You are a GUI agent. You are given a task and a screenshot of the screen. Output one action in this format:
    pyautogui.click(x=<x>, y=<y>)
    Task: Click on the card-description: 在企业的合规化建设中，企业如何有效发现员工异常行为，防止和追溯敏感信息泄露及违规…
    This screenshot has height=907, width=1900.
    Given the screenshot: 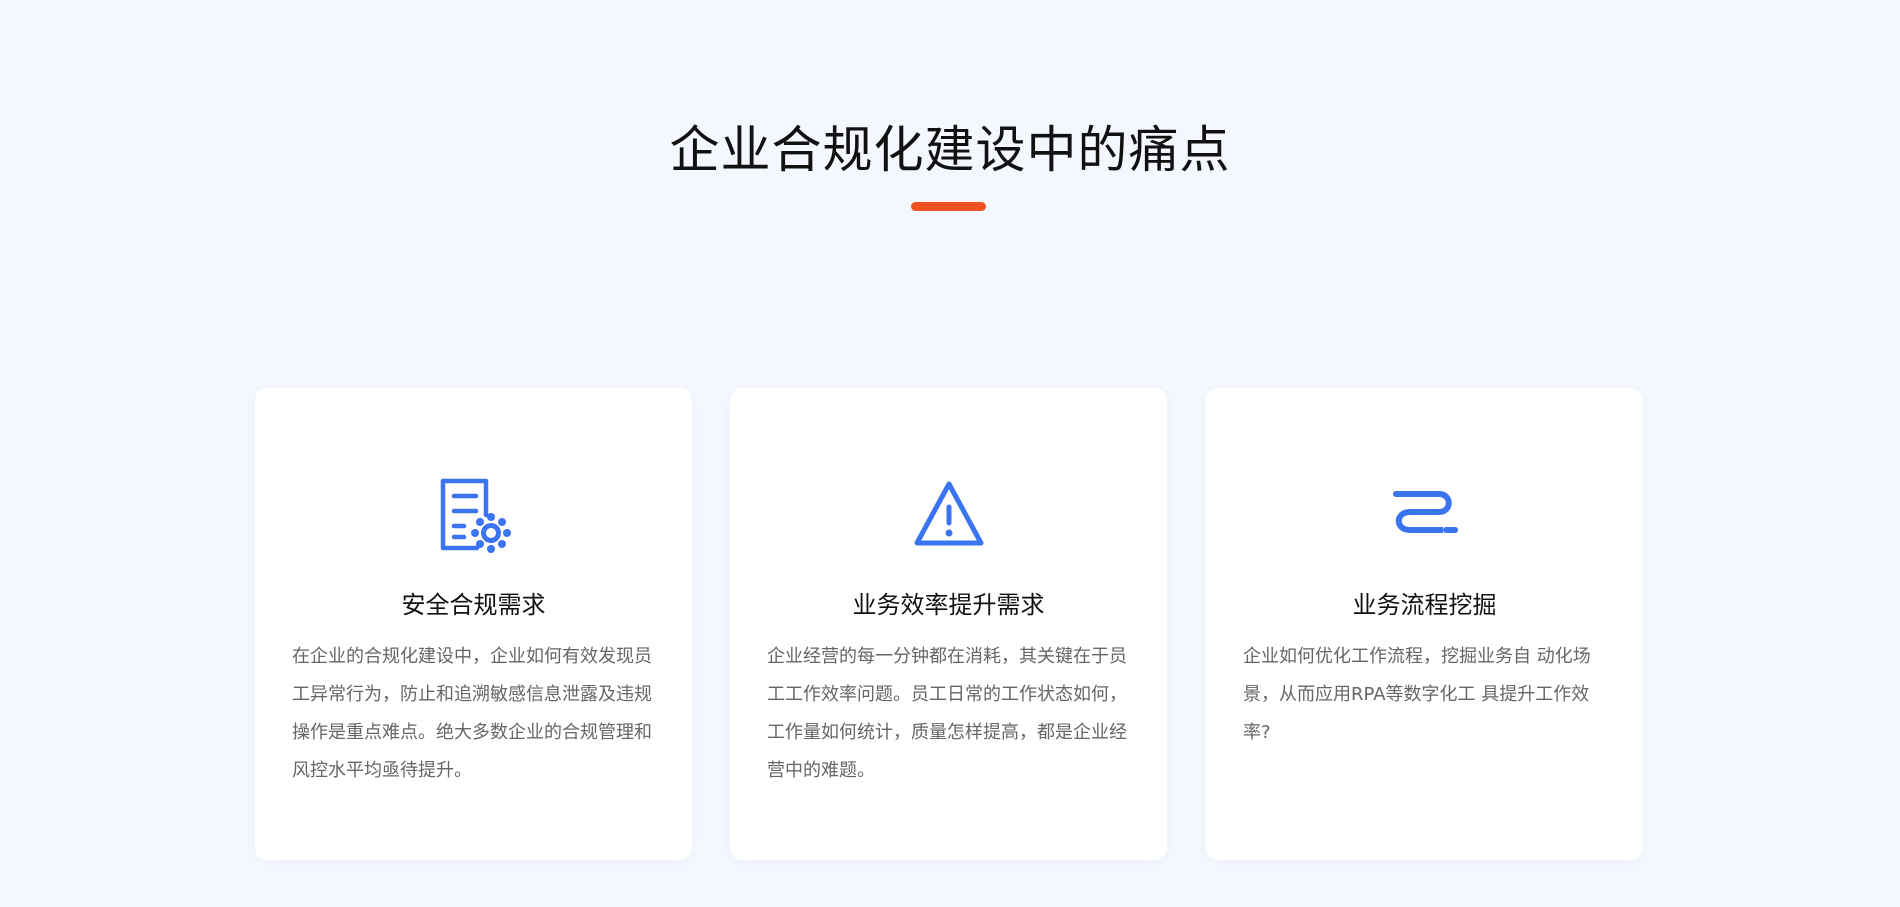 What is the action you would take?
    pyautogui.click(x=472, y=713)
    